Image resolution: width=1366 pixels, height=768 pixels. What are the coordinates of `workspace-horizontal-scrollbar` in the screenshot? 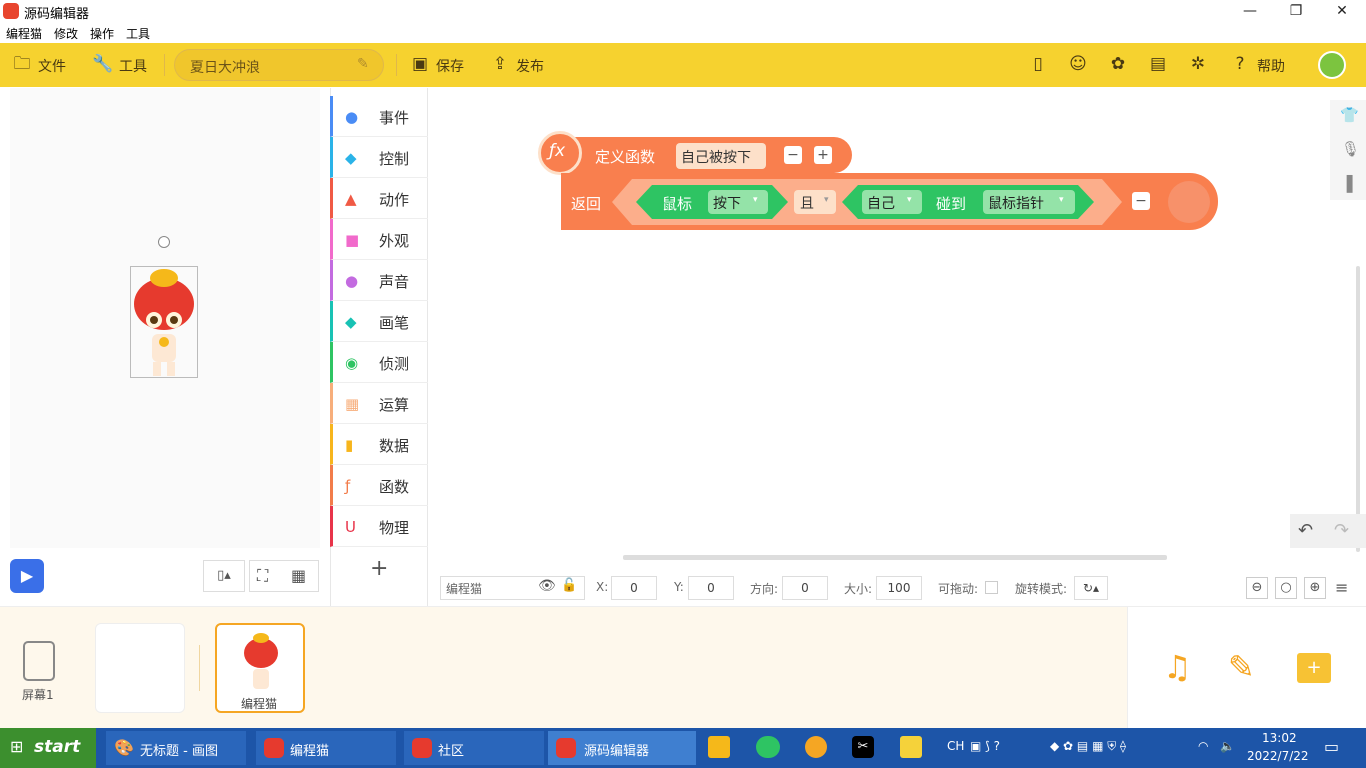 It's located at (895, 557).